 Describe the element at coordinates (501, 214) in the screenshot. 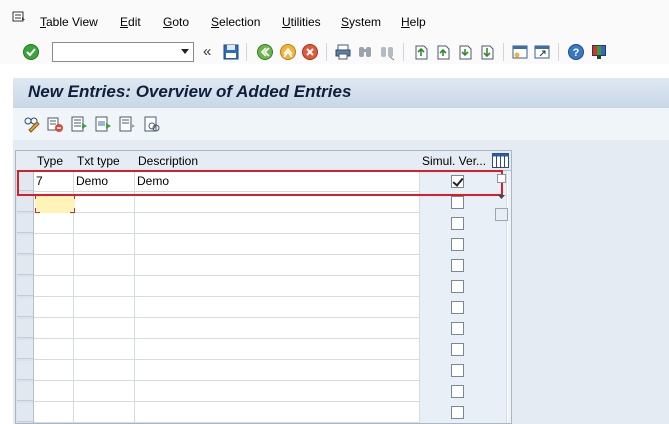

I see `scroll-thumb` at that location.